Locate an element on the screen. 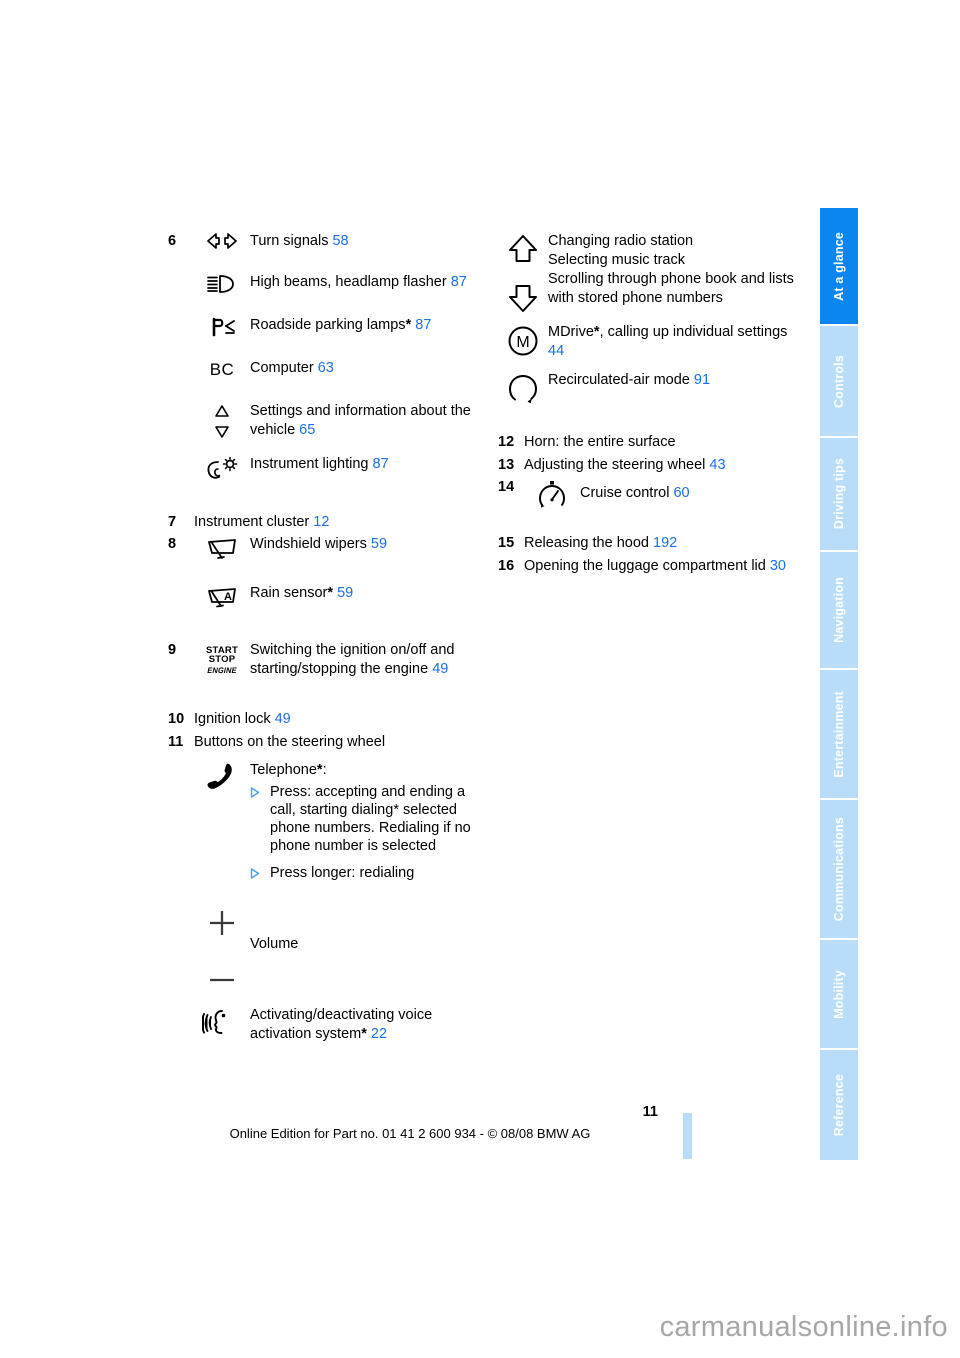 This screenshot has height=1358, width=960. item-number: 14 is located at coordinates (506, 487).